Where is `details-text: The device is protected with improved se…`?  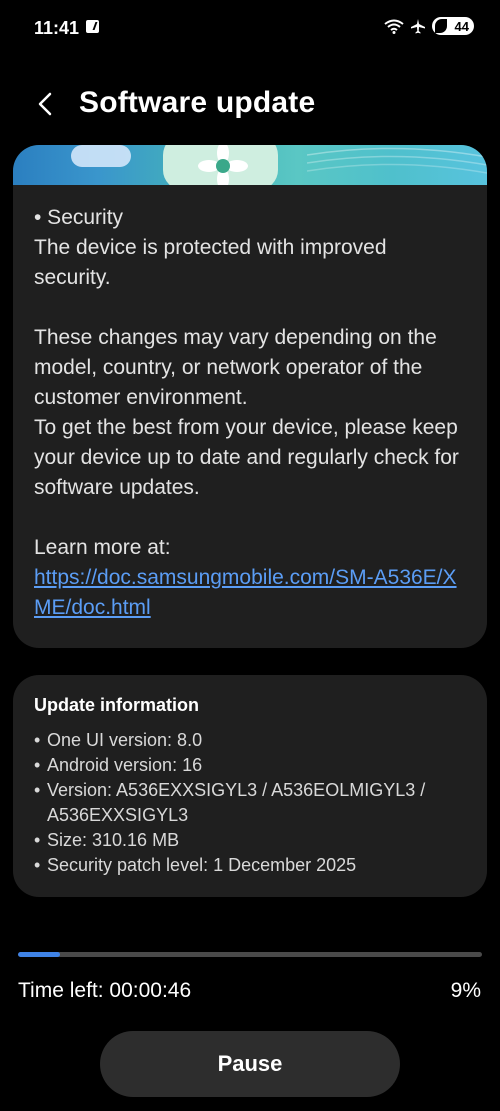 details-text: The device is protected with improved se… is located at coordinates (210, 262).